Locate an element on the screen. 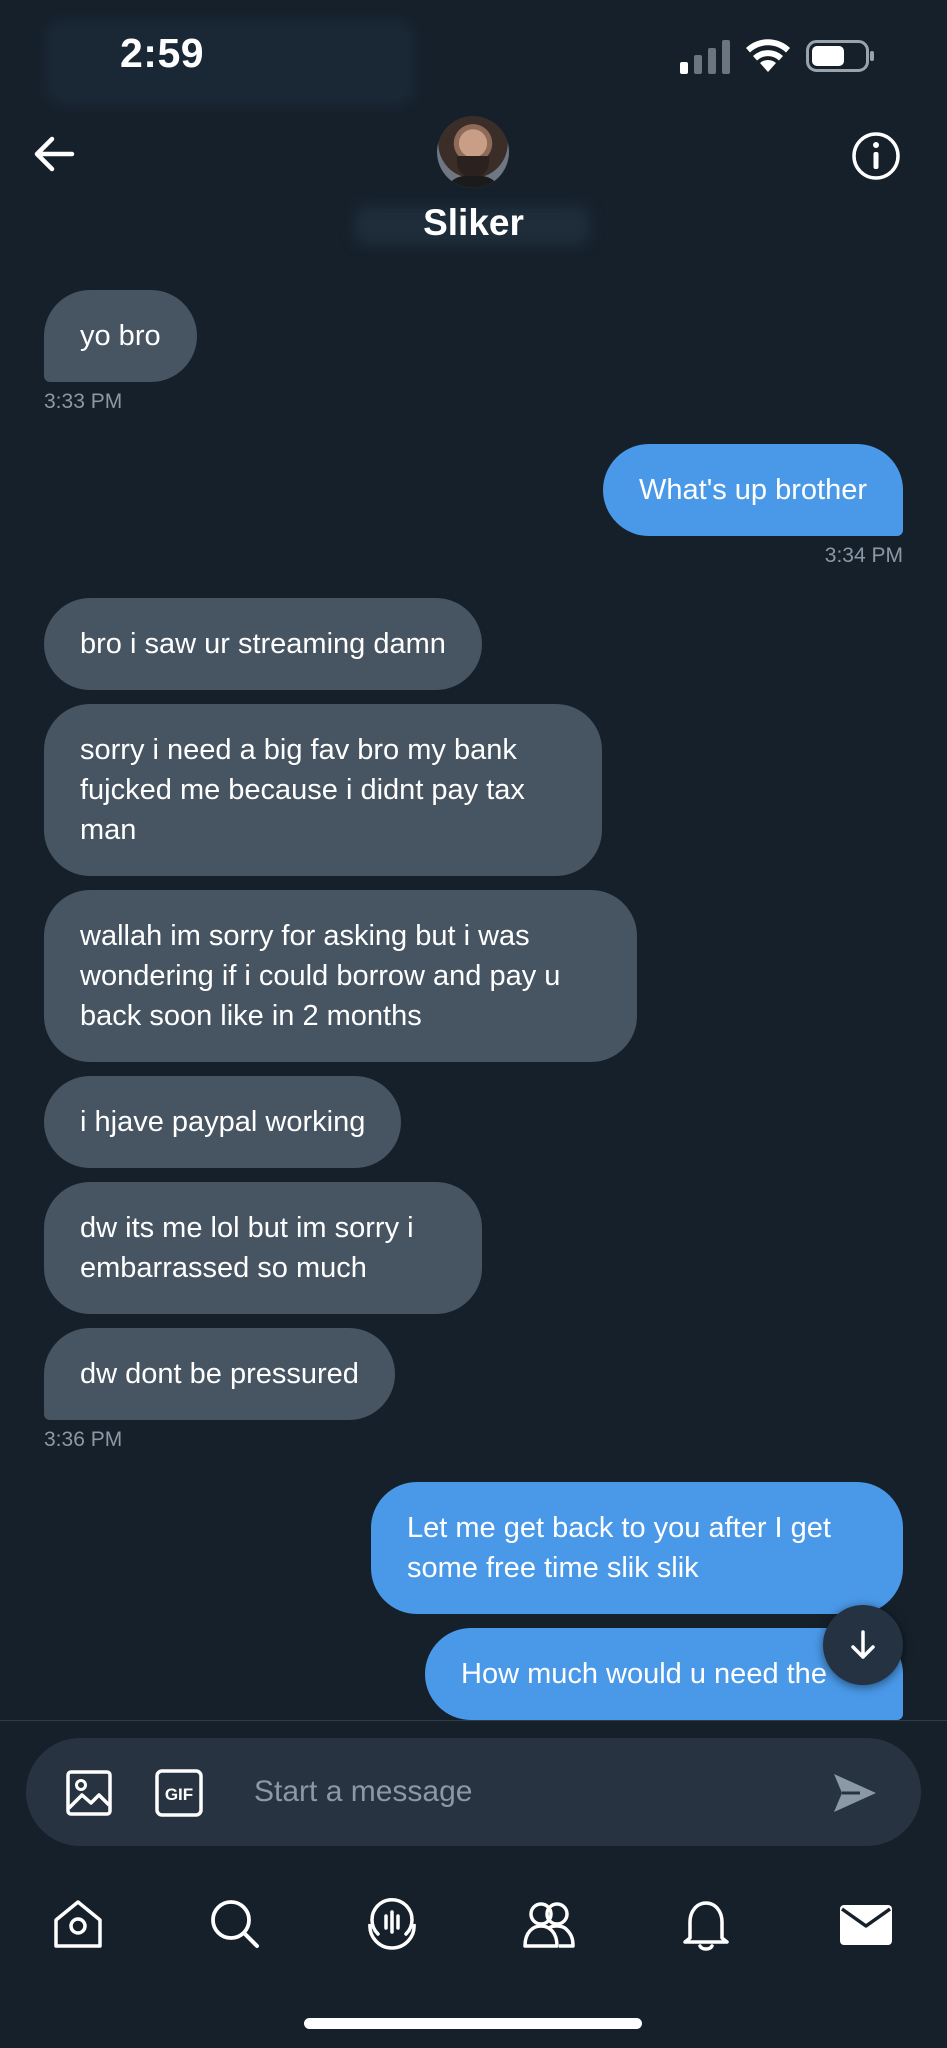  incoming-message: i hjave paypal working is located at coordinates (223, 1122).